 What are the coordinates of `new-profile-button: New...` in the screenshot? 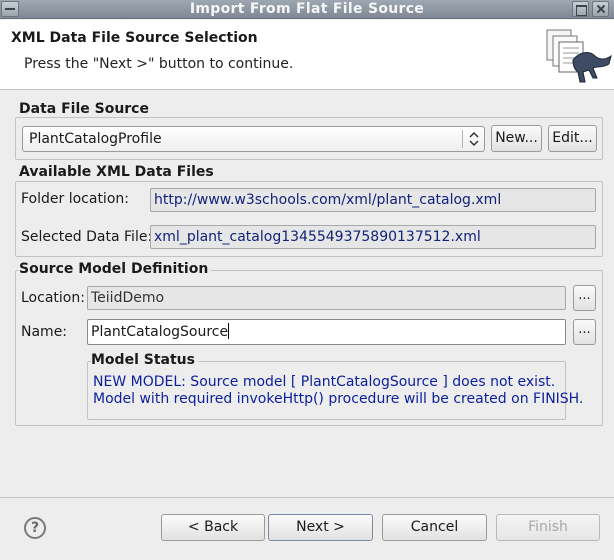 It's located at (516, 138).